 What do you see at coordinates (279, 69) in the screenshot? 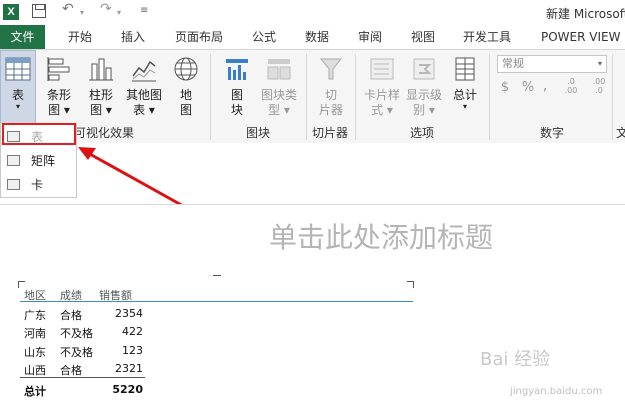
I see `tile-type-icon` at bounding box center [279, 69].